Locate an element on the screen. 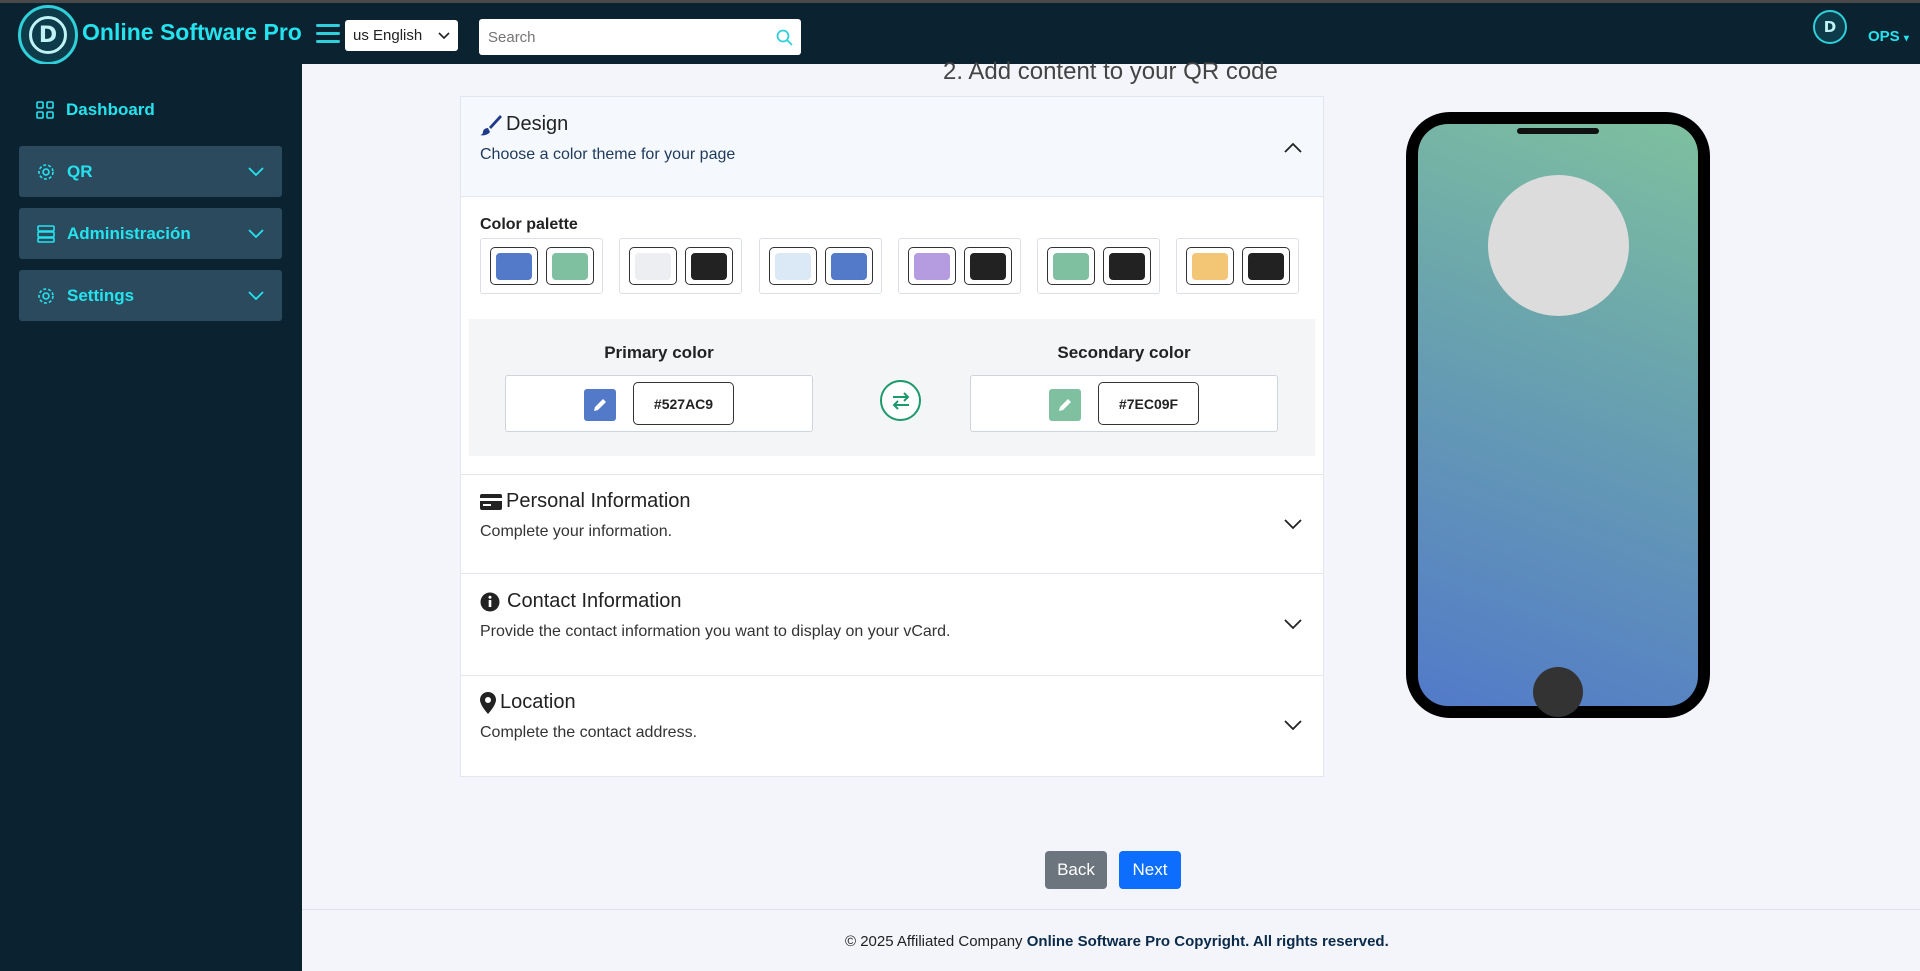 This screenshot has width=1920, height=971. secondary-pencil-icon is located at coordinates (1065, 405).